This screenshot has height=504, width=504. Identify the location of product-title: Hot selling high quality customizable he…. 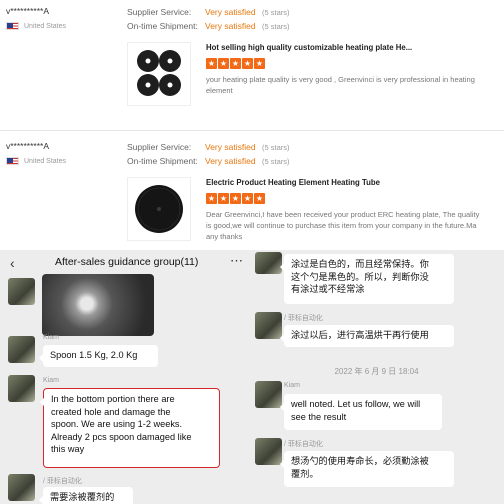
(309, 47).